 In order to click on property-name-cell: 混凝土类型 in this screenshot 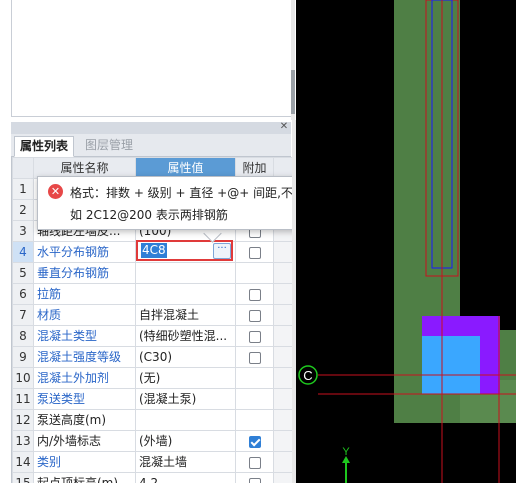, I will do `click(84, 336)`.